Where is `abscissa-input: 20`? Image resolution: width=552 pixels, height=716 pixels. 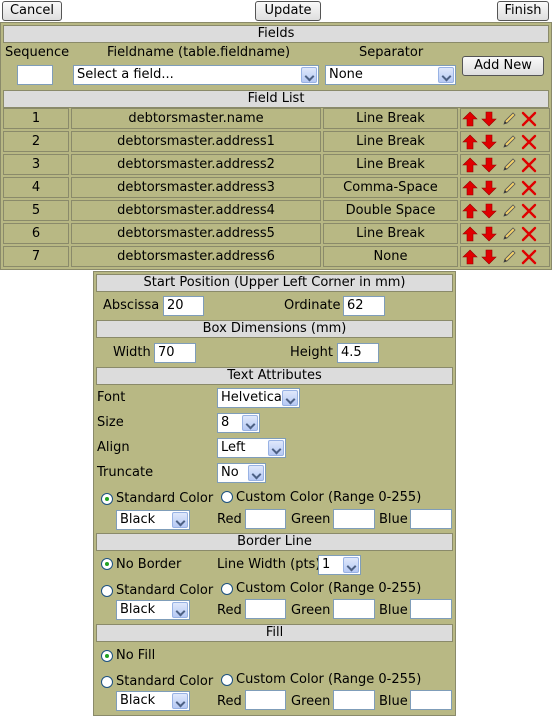 abscissa-input: 20 is located at coordinates (183, 306).